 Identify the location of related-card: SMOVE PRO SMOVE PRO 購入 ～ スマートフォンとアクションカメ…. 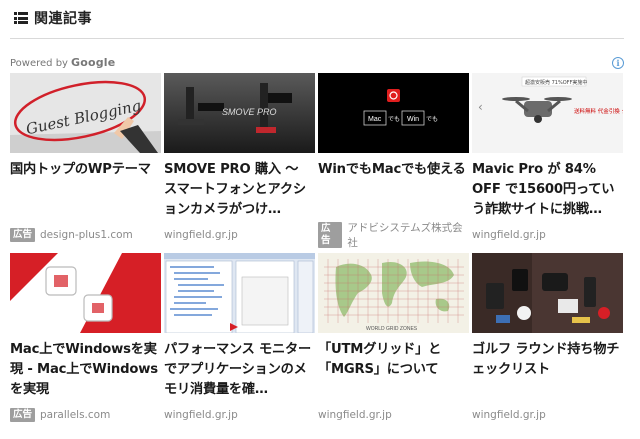
(239, 157).